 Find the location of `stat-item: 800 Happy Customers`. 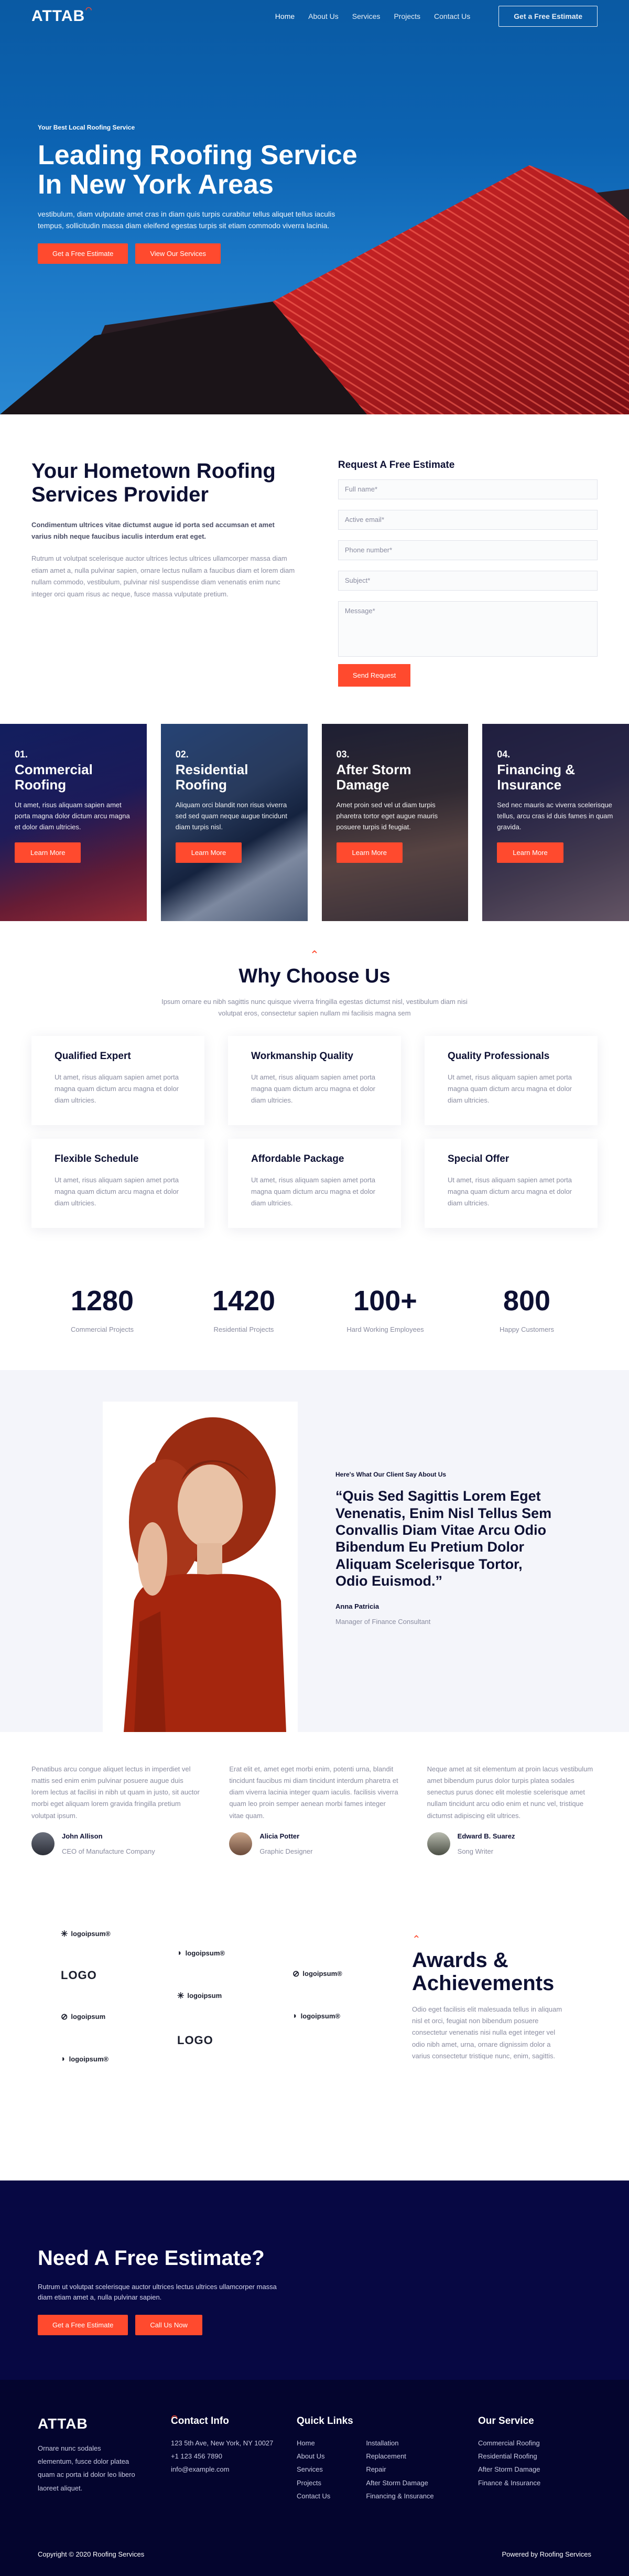

stat-item: 800 Happy Customers is located at coordinates (526, 1309).